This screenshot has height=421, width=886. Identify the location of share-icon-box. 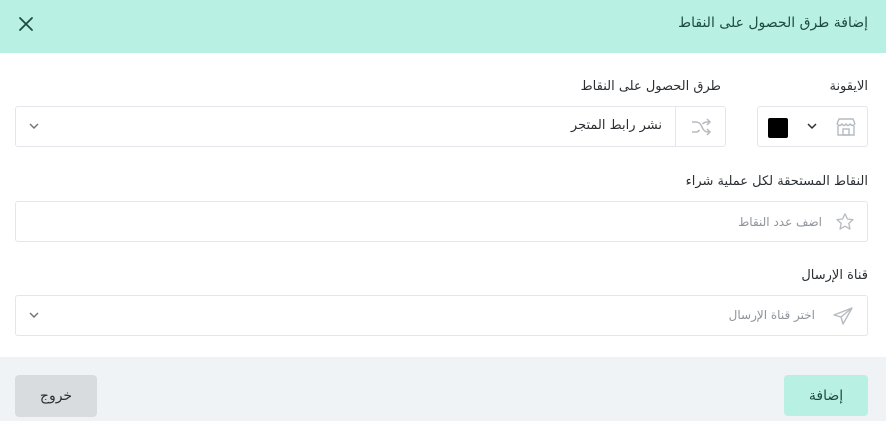
(700, 126).